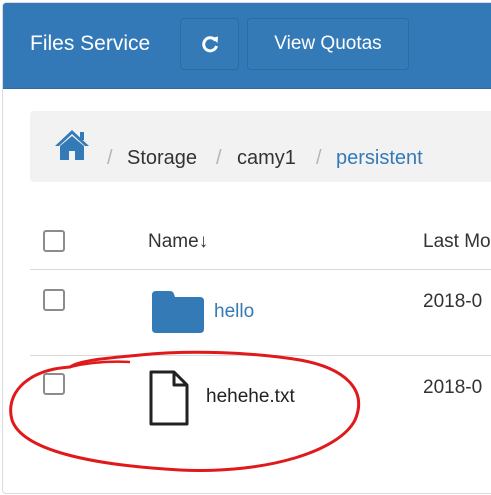  I want to click on column-header-last-modified: Last Mo, so click(457, 242).